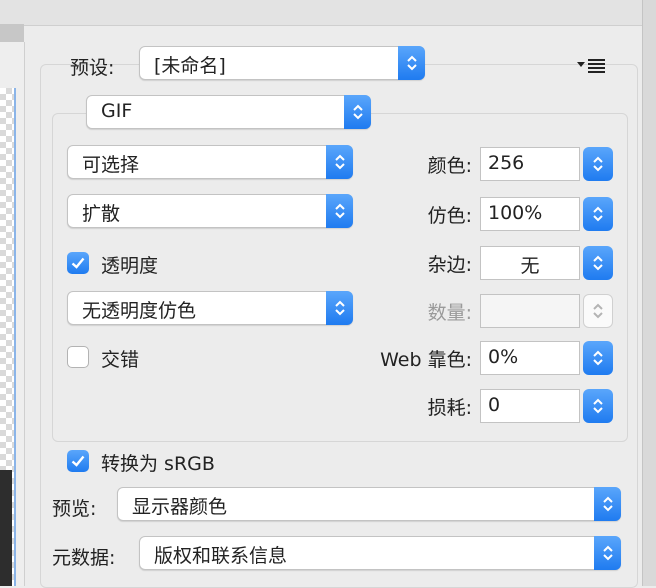 This screenshot has width=656, height=588. Describe the element at coordinates (380, 553) in the screenshot. I see `metadata-select: 版权和联系信息` at that location.